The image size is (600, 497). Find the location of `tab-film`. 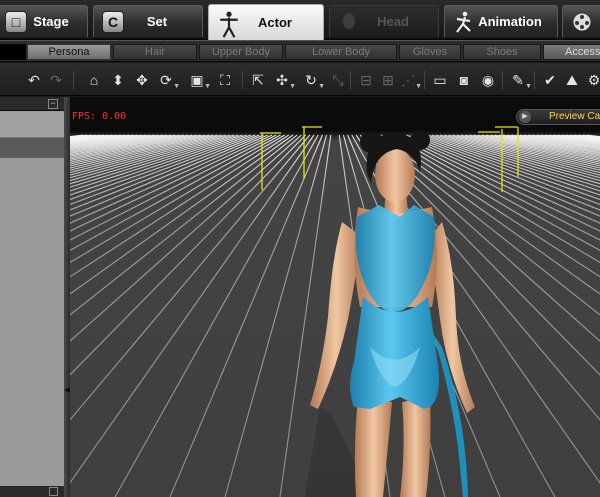

tab-film is located at coordinates (581, 21).